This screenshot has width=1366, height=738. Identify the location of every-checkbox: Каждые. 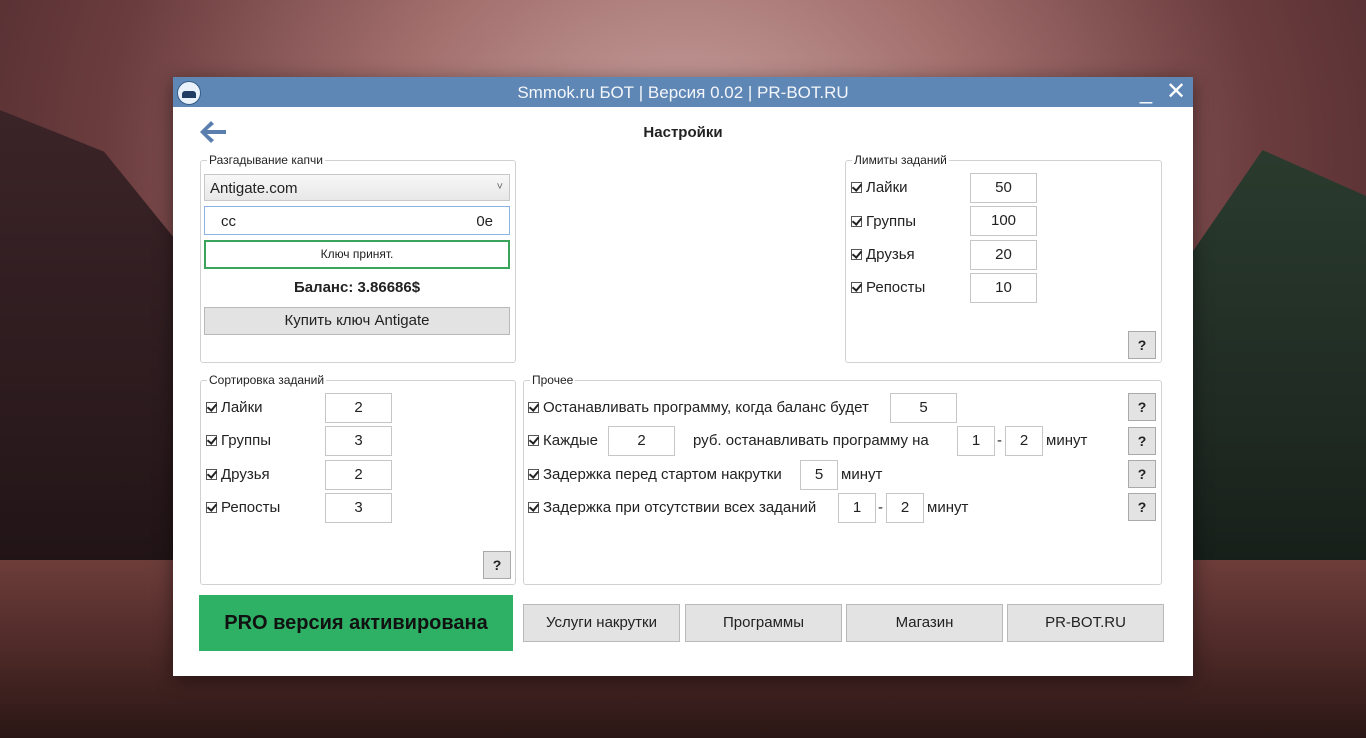
(563, 440).